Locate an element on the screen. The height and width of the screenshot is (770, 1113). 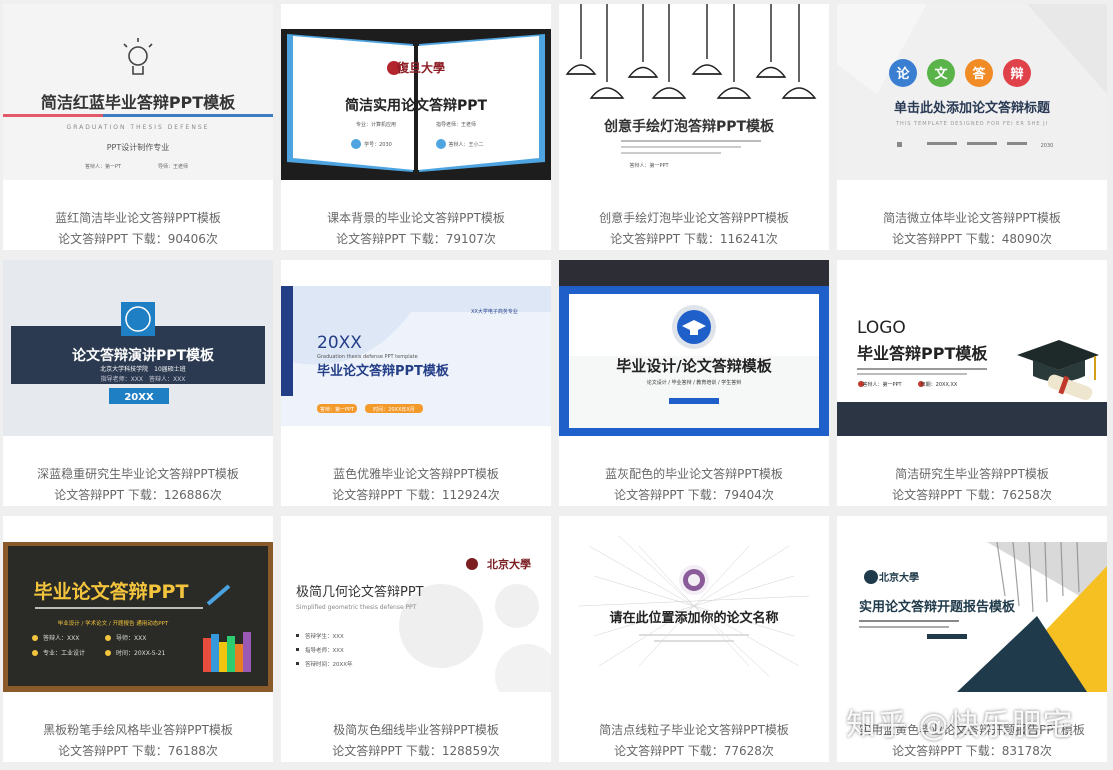
template-meta: 论文答辩PPT 下载：128859次 is located at coordinates (416, 751).